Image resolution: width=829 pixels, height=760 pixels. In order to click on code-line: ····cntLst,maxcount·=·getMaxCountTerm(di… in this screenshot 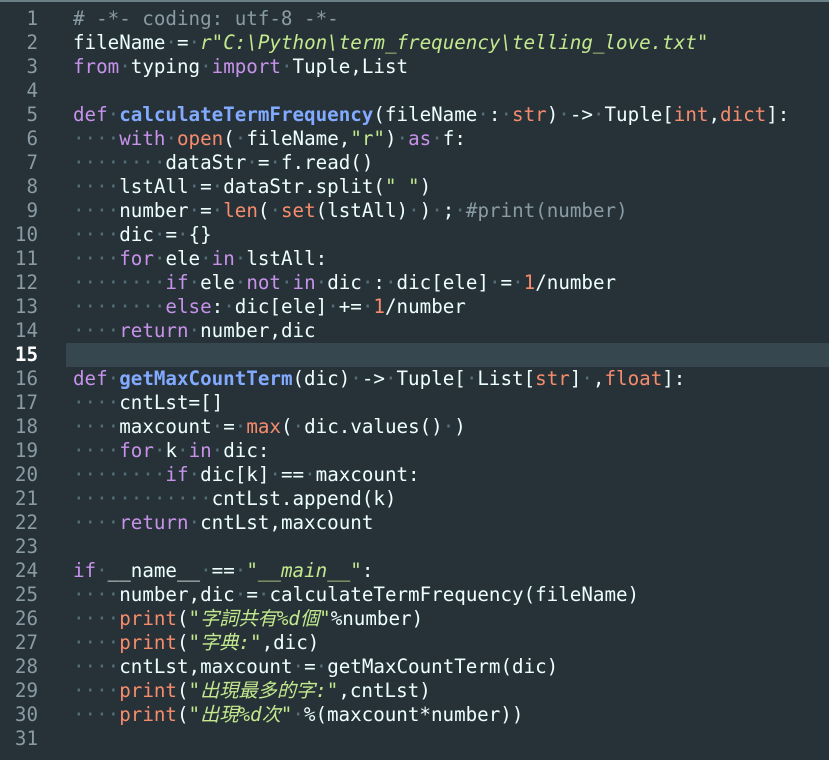, I will do `click(447, 667)`.